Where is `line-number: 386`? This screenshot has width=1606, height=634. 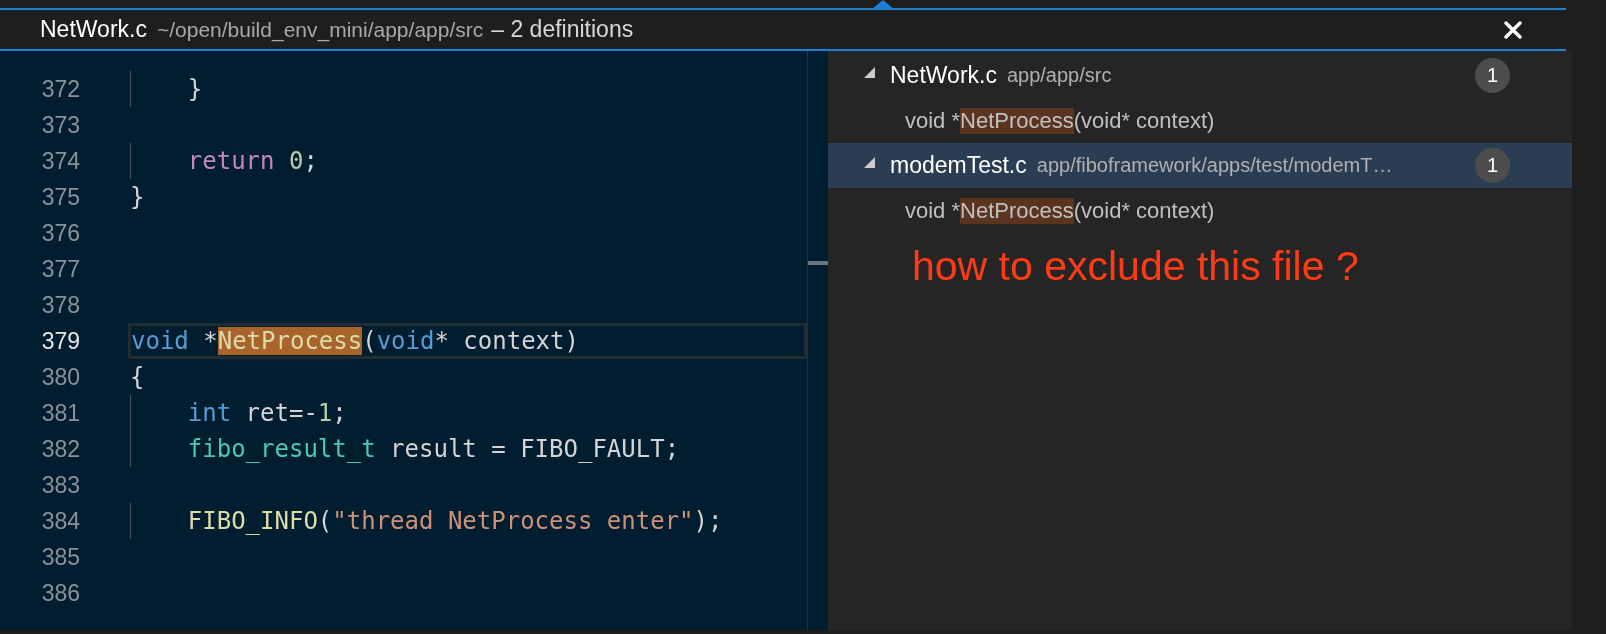 line-number: 386 is located at coordinates (60, 593).